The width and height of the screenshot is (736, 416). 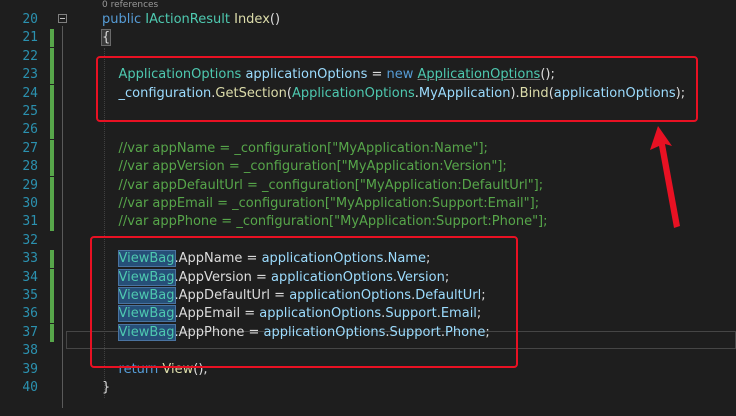 What do you see at coordinates (30, 56) in the screenshot?
I see `line-number: 22` at bounding box center [30, 56].